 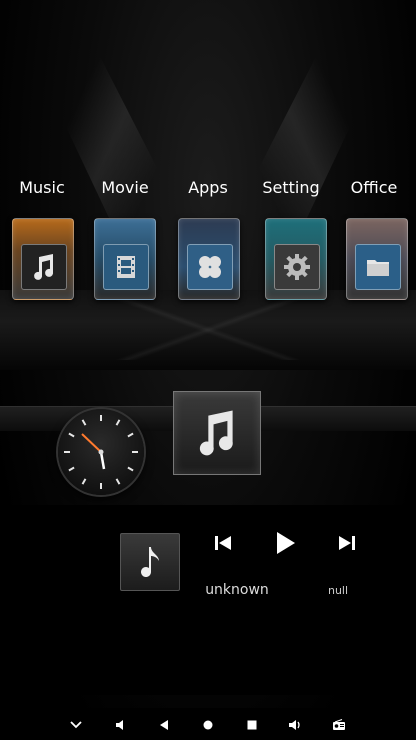 I want to click on movie-tile, so click(x=125, y=259).